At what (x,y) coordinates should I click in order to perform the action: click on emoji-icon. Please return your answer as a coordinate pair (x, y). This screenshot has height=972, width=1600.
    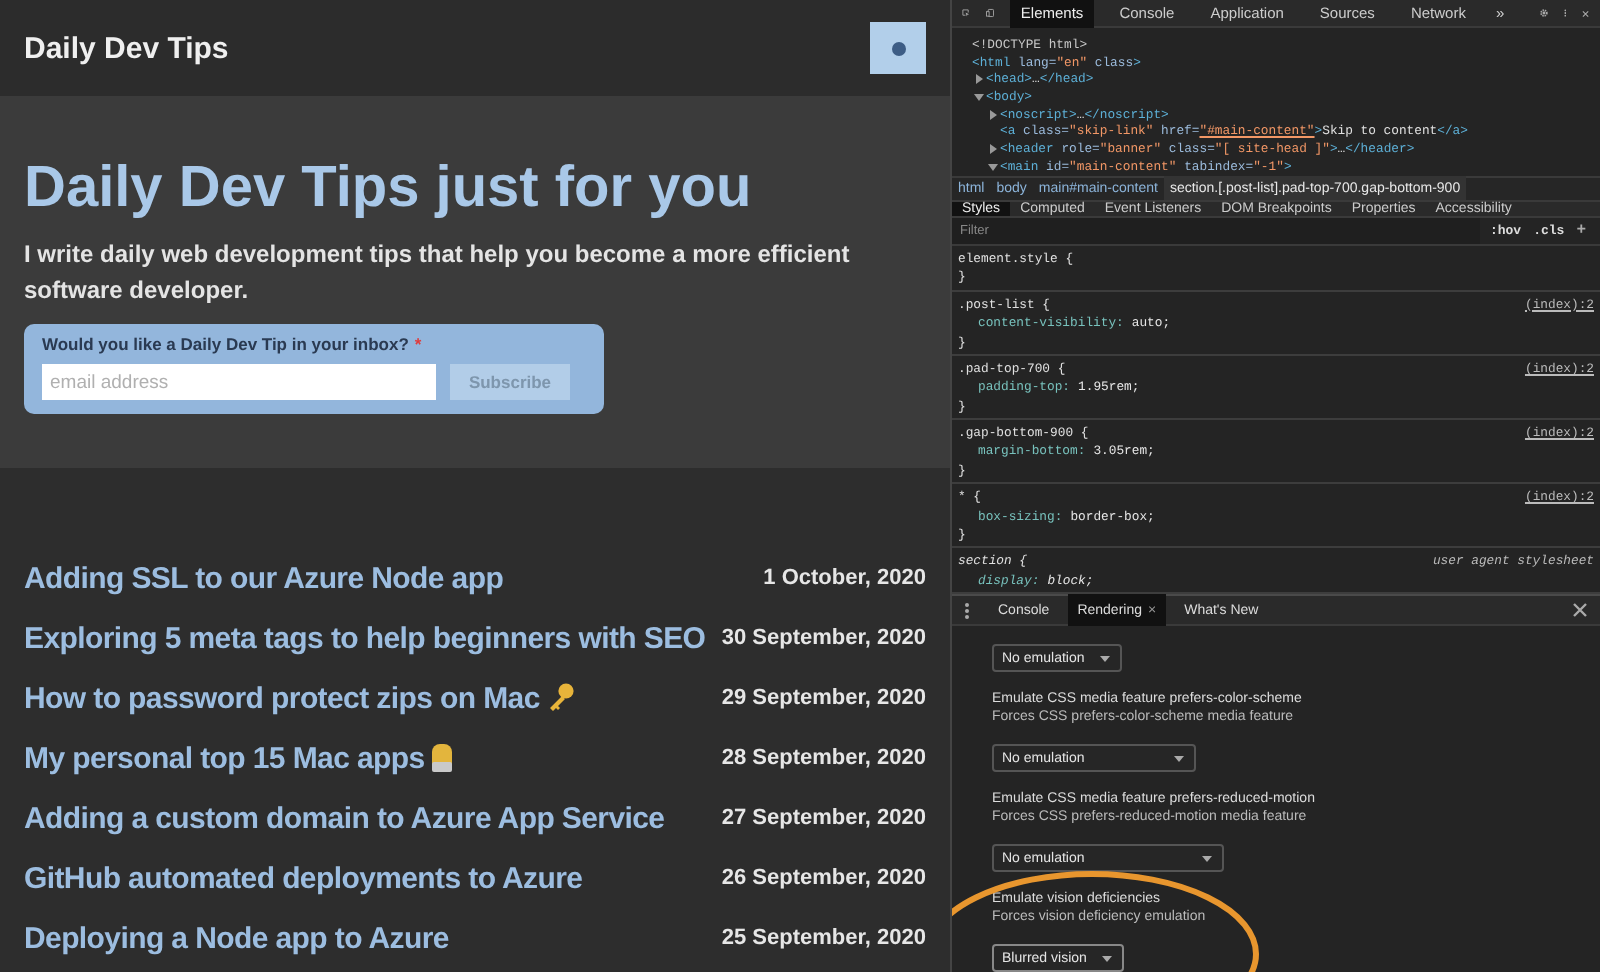
    Looking at the image, I should click on (442, 758).